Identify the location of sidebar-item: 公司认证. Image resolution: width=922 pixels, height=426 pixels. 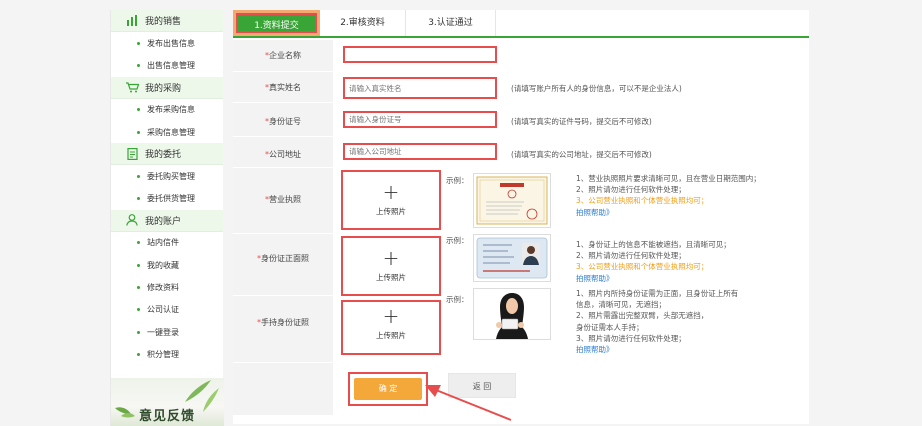
(167, 310).